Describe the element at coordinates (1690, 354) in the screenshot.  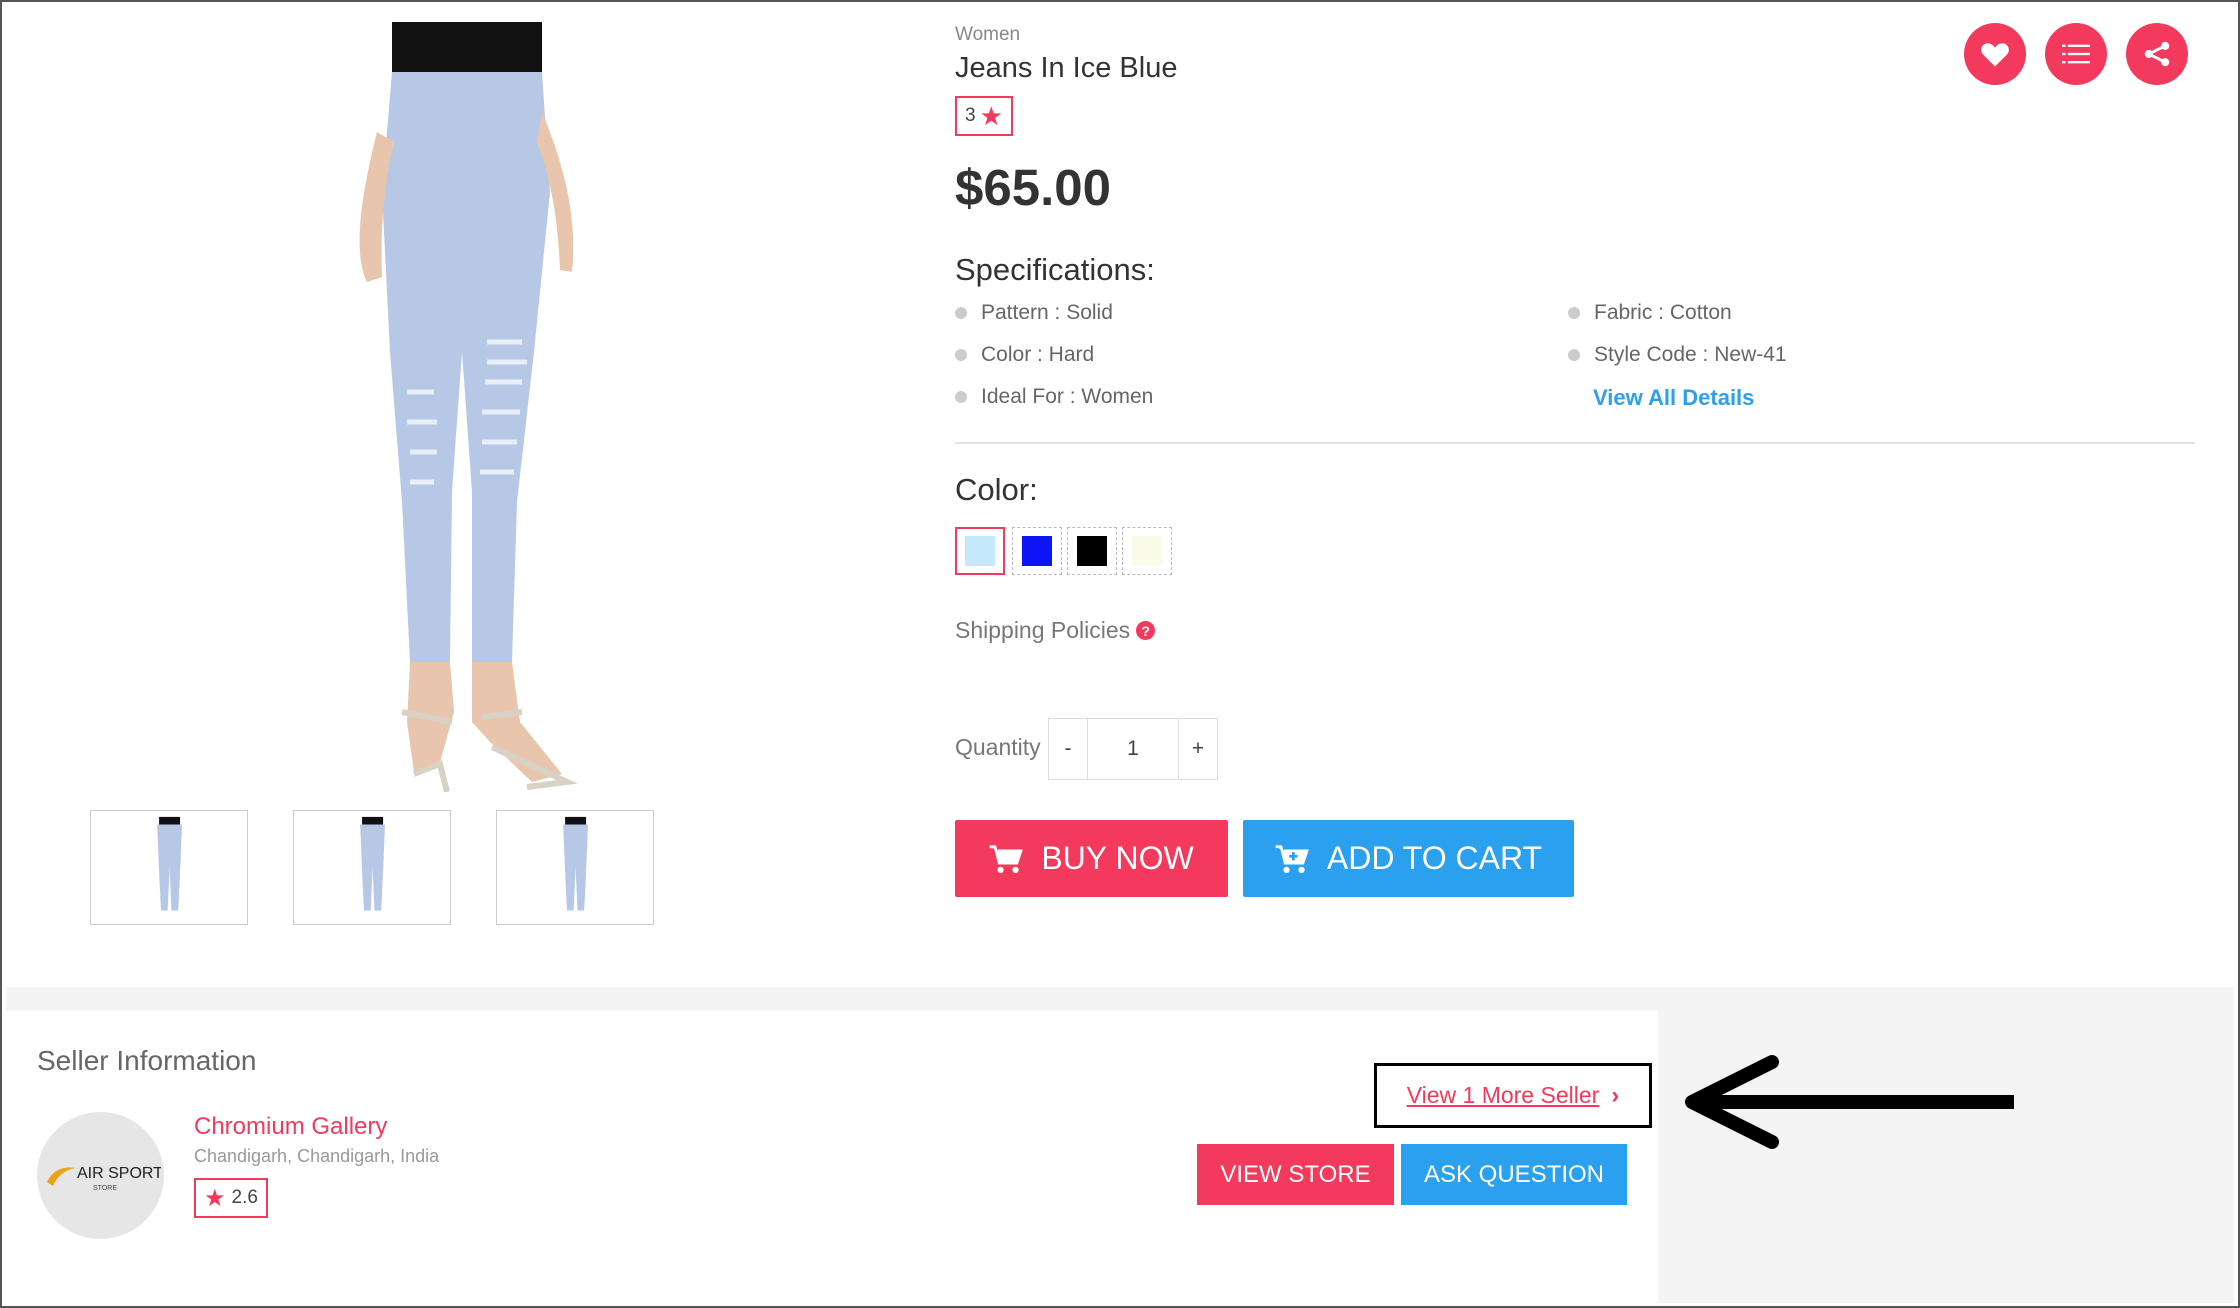
I see `spec-text: Style Code : New-41` at that location.